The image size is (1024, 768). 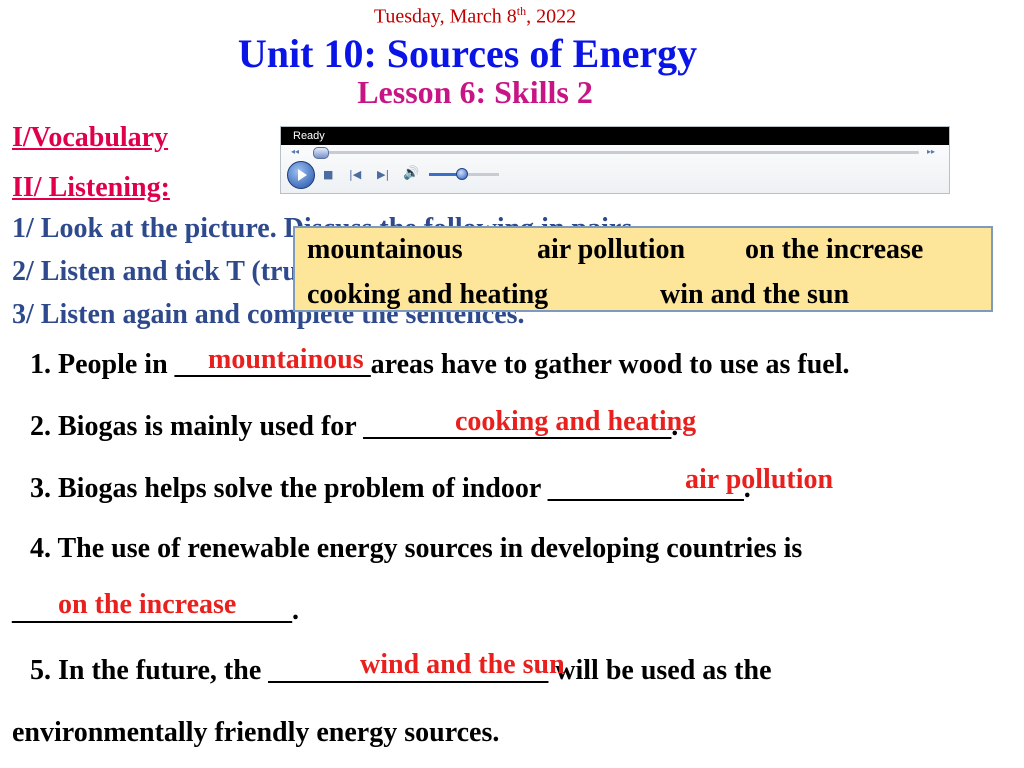 I want to click on rewind-icon: ◂◂, so click(x=295, y=151).